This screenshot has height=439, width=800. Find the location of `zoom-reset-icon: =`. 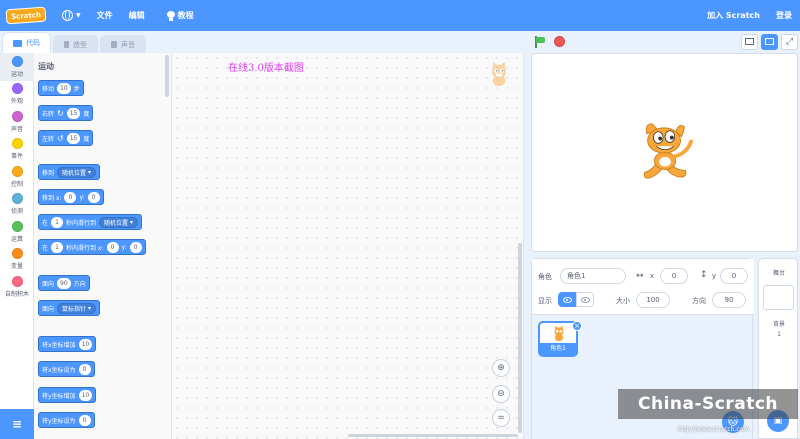

zoom-reset-icon: = is located at coordinates (501, 418).